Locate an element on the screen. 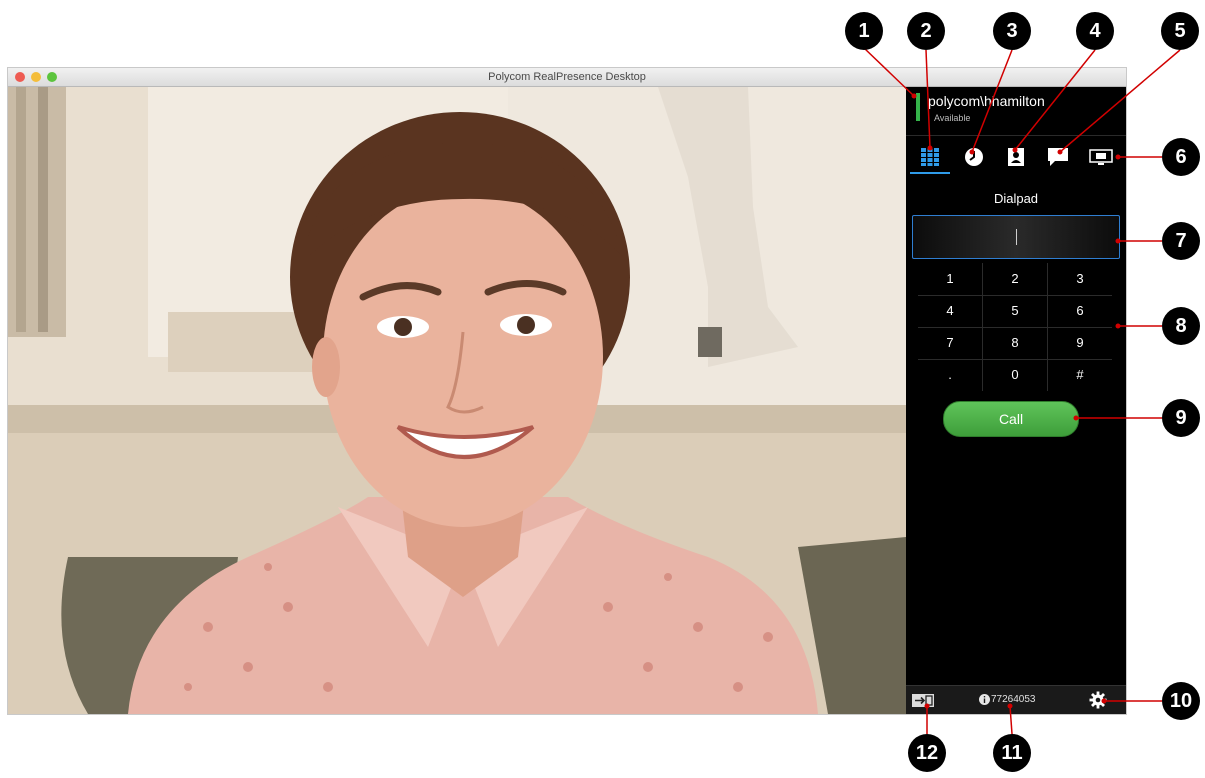 The width and height of the screenshot is (1205, 778). callout-4: 4 is located at coordinates (1095, 31).